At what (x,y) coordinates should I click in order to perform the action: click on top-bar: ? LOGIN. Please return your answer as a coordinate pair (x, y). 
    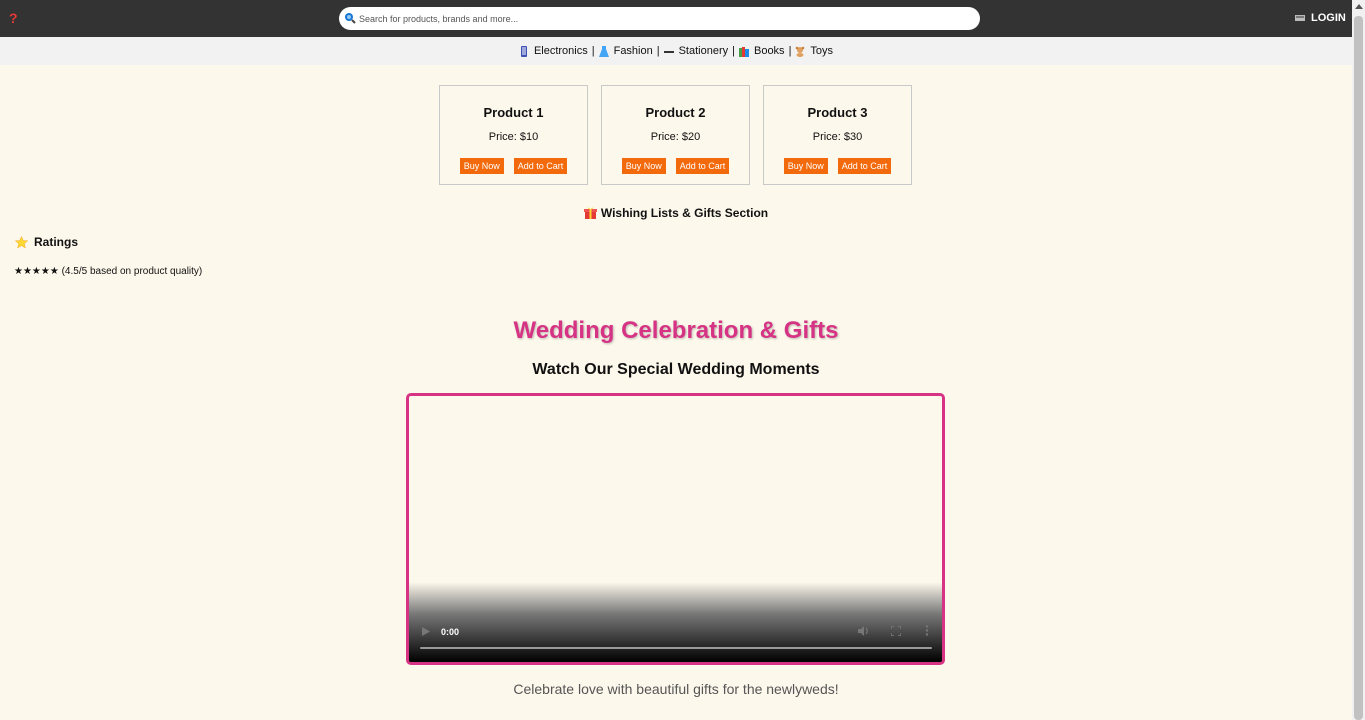
    Looking at the image, I should click on (676, 18).